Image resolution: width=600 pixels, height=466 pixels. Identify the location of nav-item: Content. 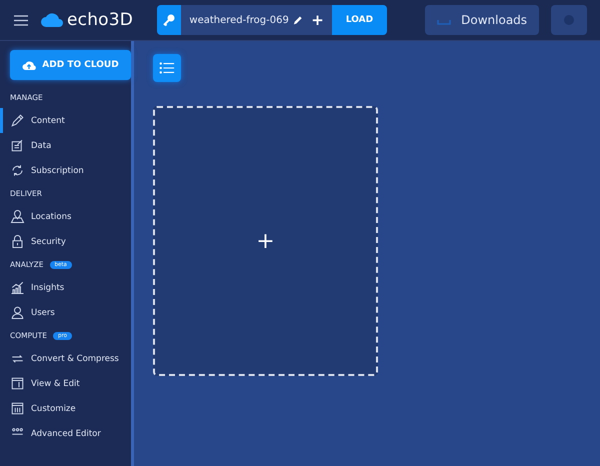
(65, 120).